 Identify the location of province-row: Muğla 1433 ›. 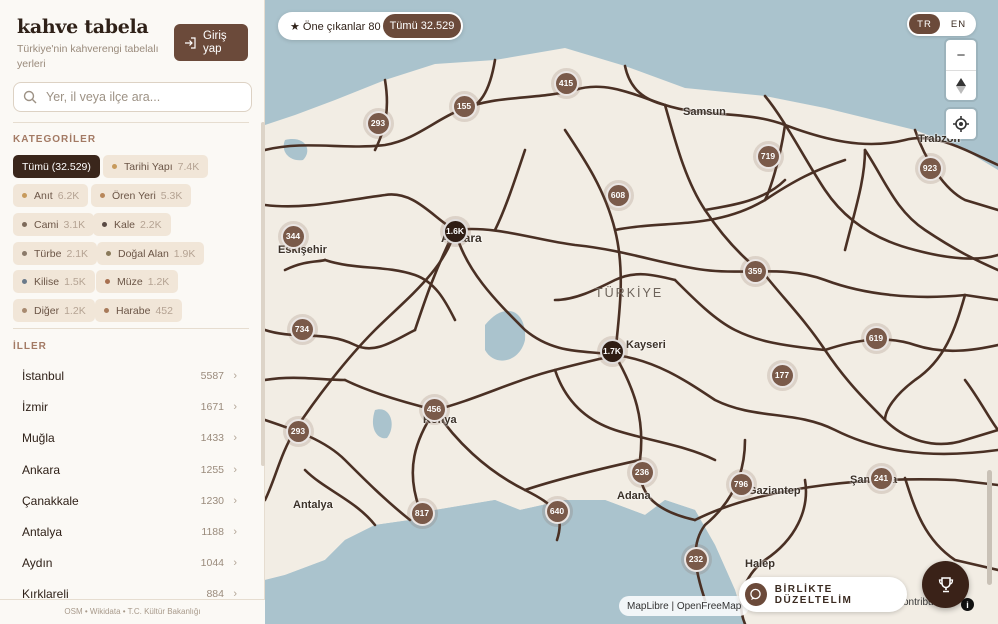
(131, 437).